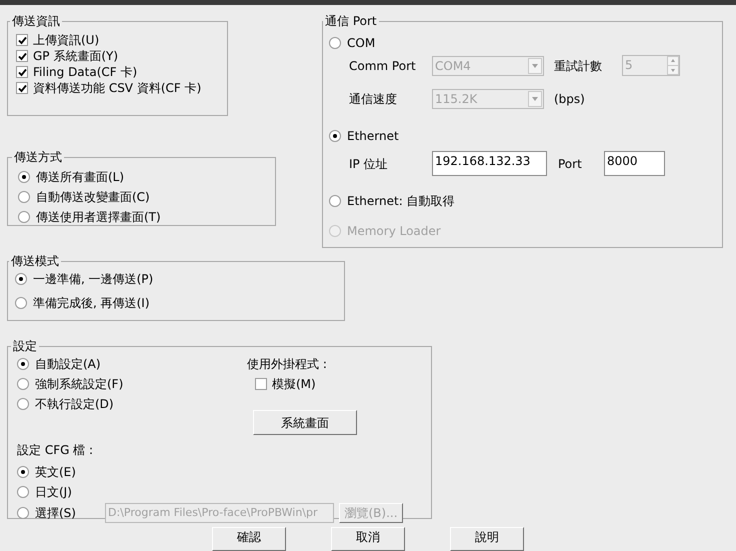 This screenshot has height=551, width=736. Describe the element at coordinates (75, 56) in the screenshot. I see `checkbox-label: GP 系統畫面(Y)` at that location.